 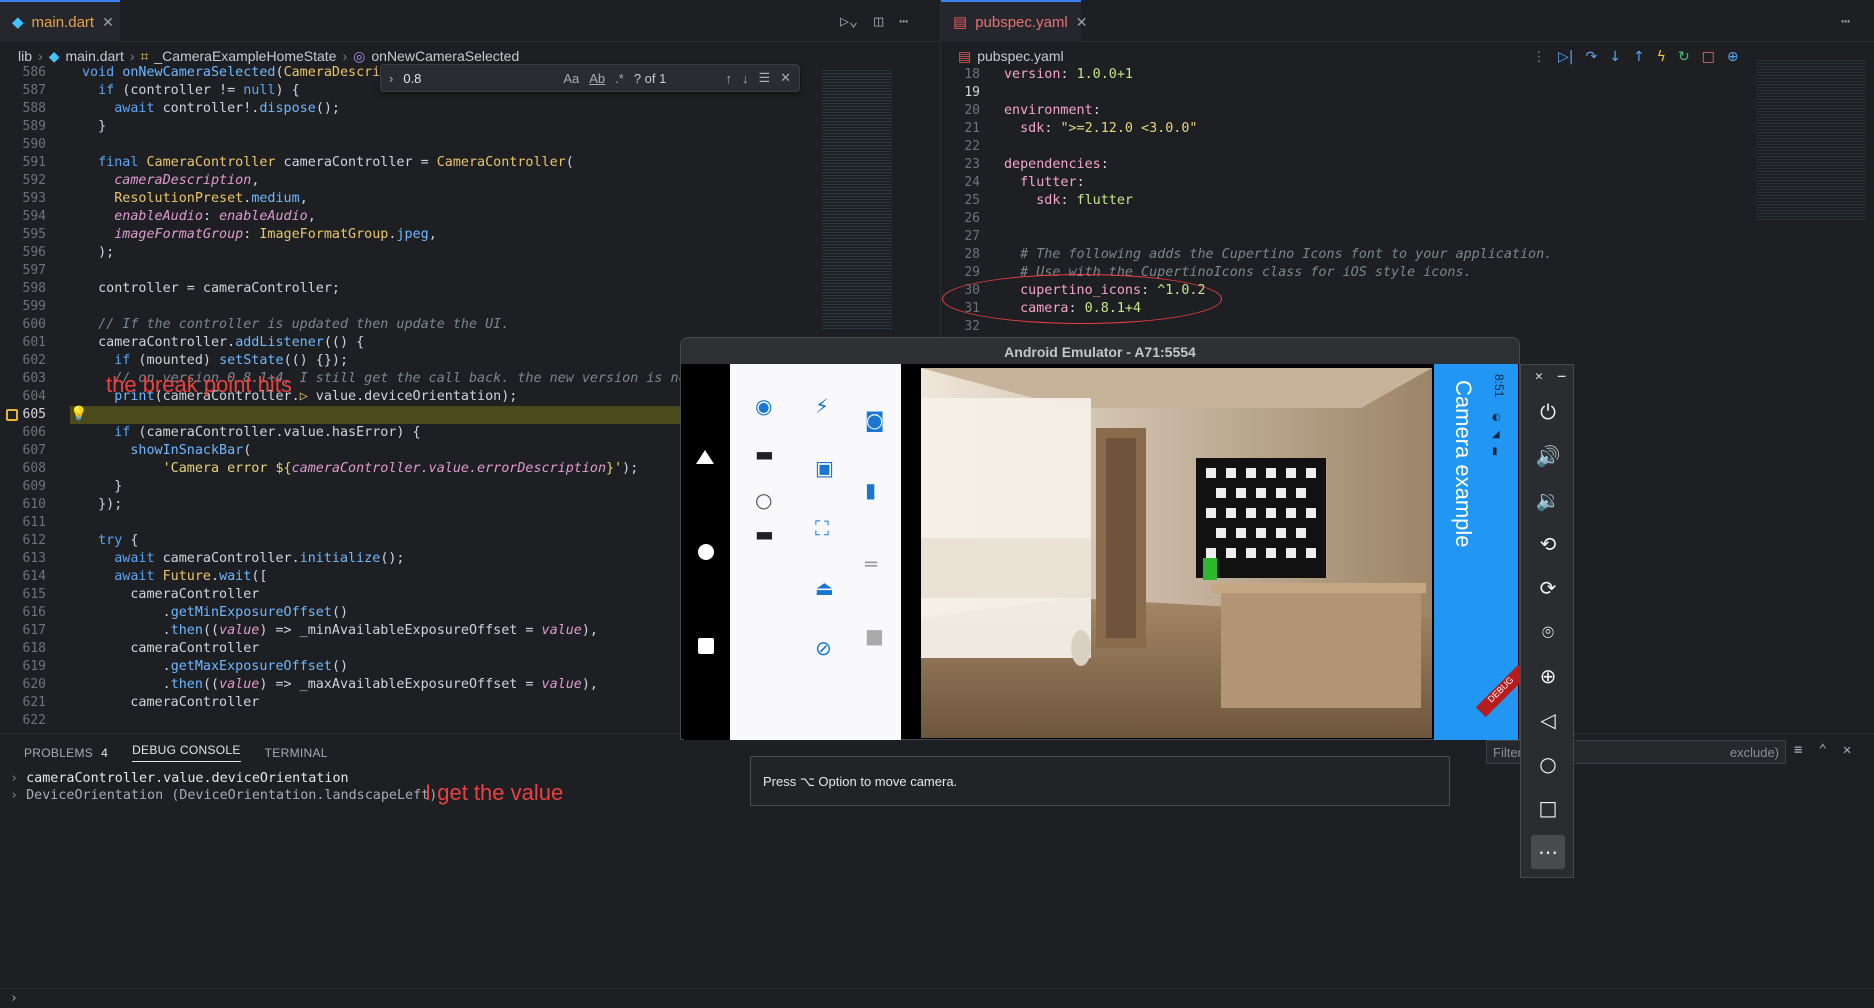 I want to click on step-over-icon: ↷, so click(x=1591, y=57).